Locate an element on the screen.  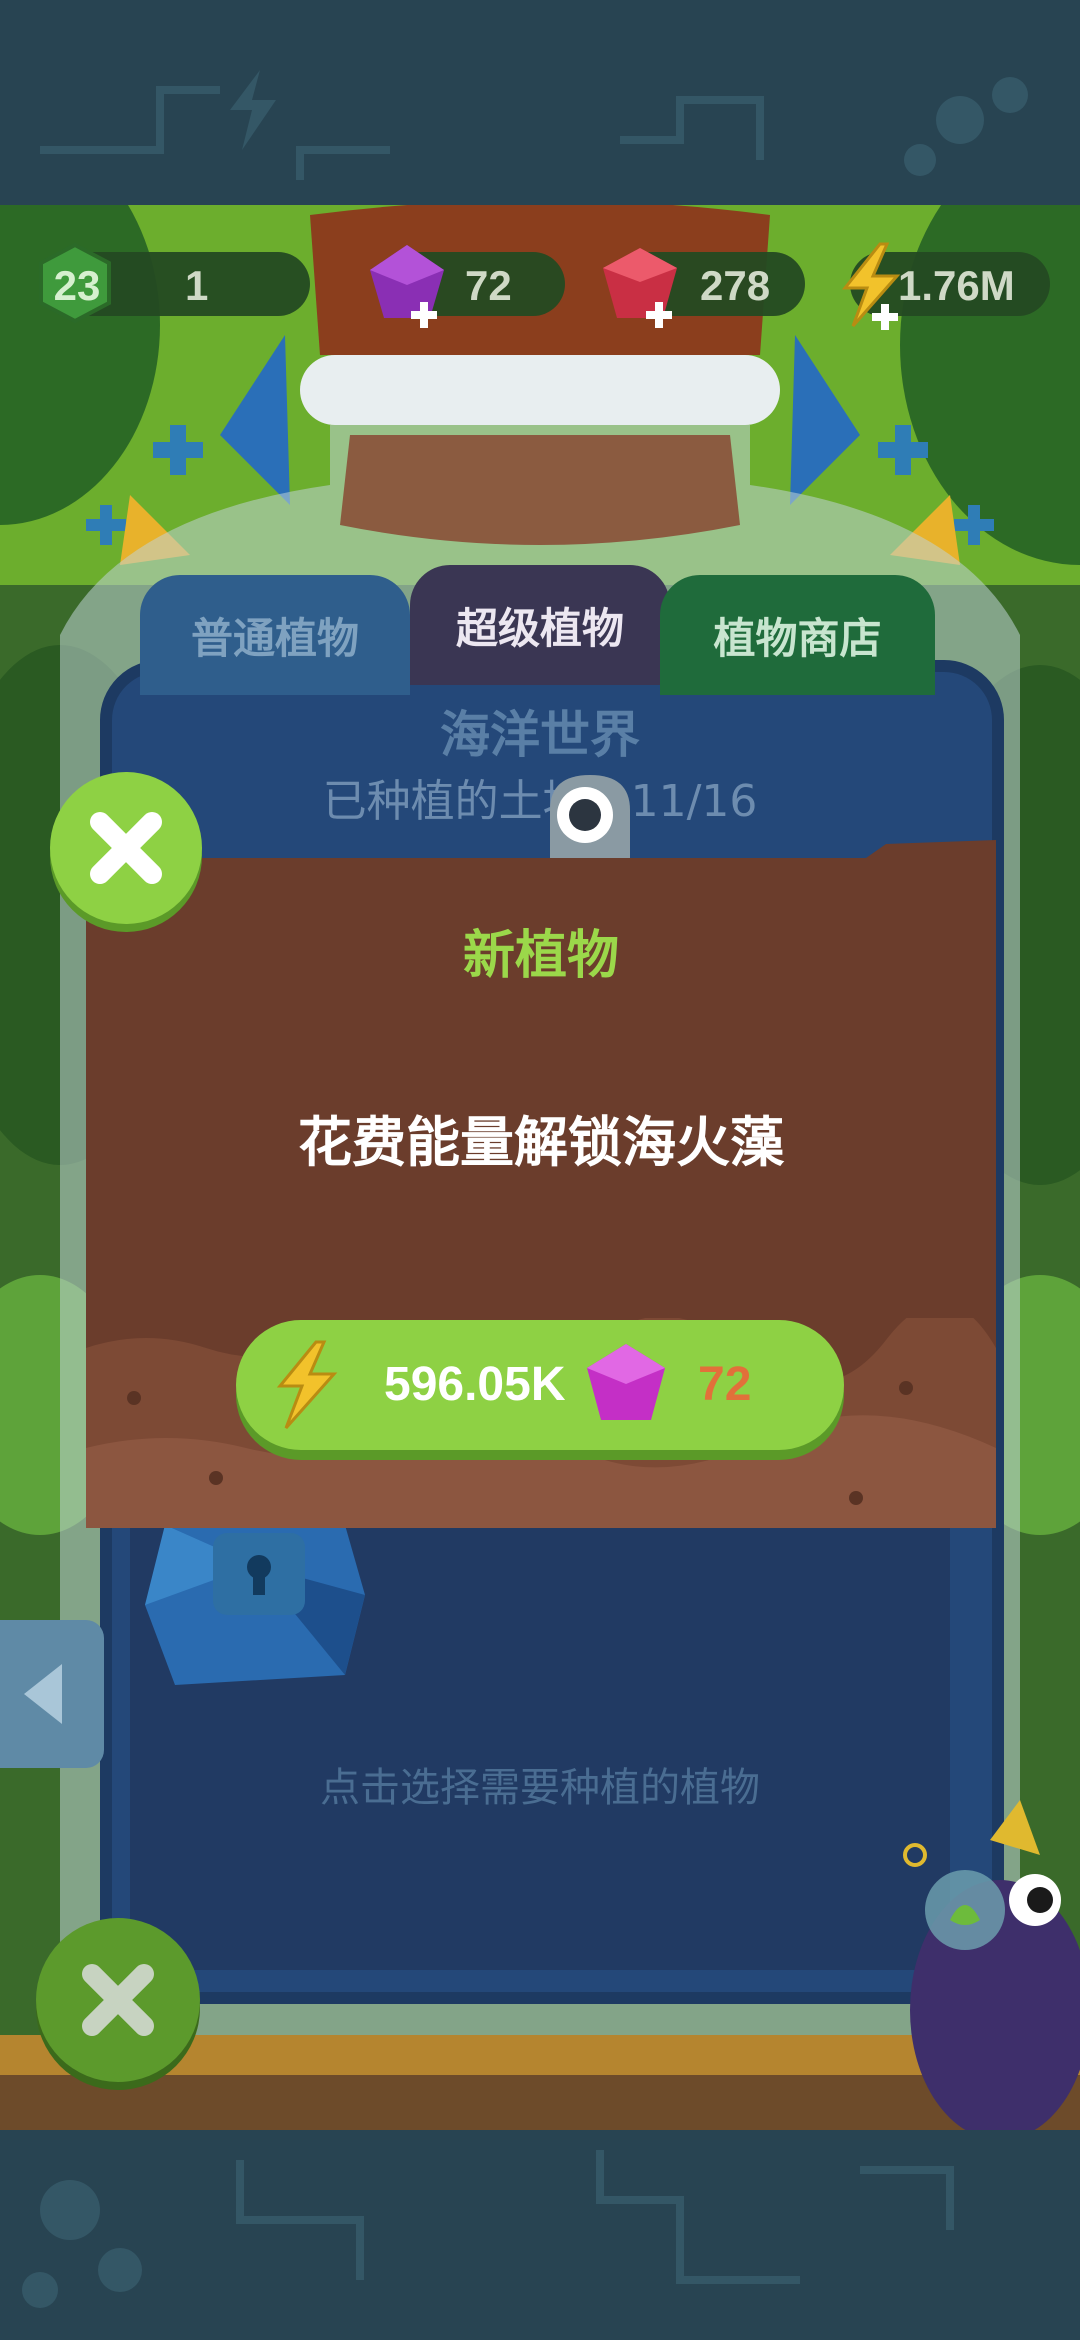
tab-plant-shop: 植物商店 is located at coordinates (797, 635).